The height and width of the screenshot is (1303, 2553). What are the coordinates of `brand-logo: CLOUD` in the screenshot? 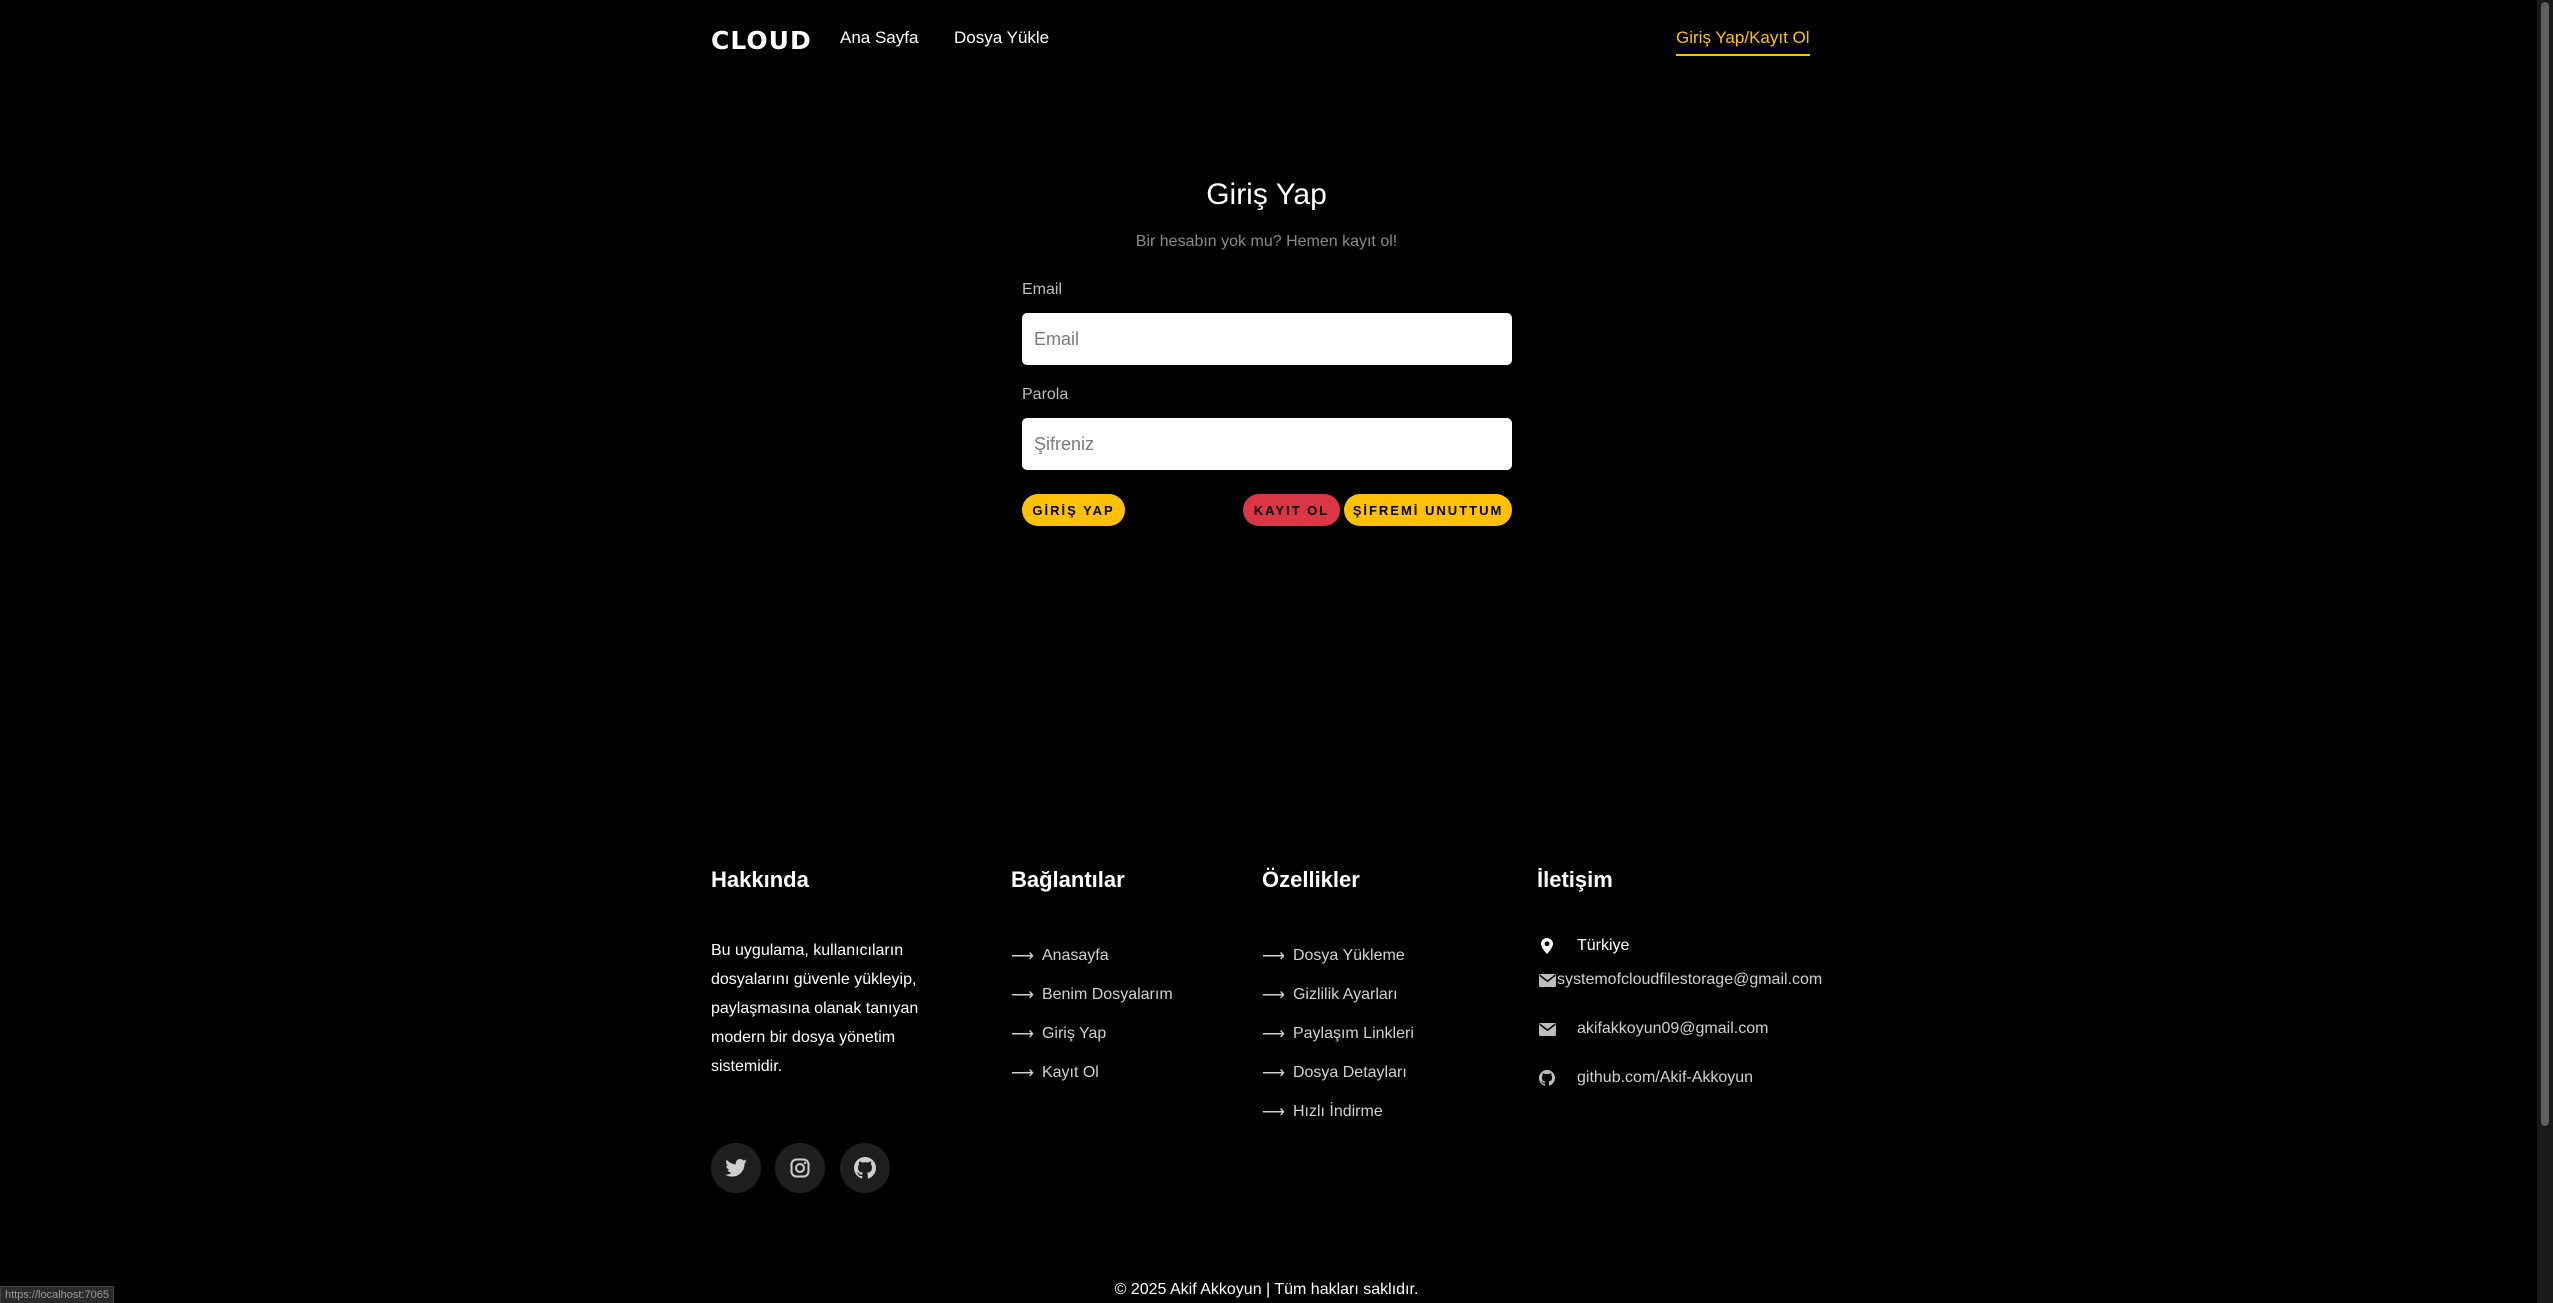 It's located at (761, 40).